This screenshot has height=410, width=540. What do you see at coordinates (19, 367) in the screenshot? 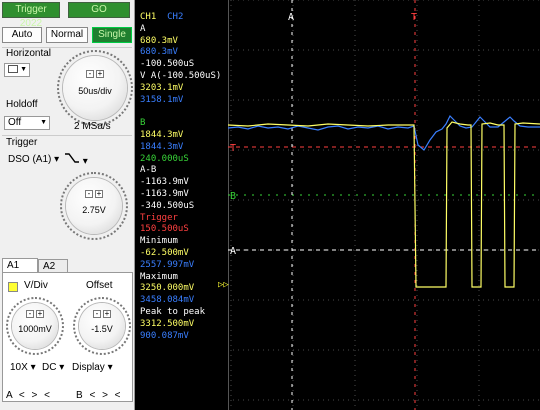
I see `probe-value: 10X` at bounding box center [19, 367].